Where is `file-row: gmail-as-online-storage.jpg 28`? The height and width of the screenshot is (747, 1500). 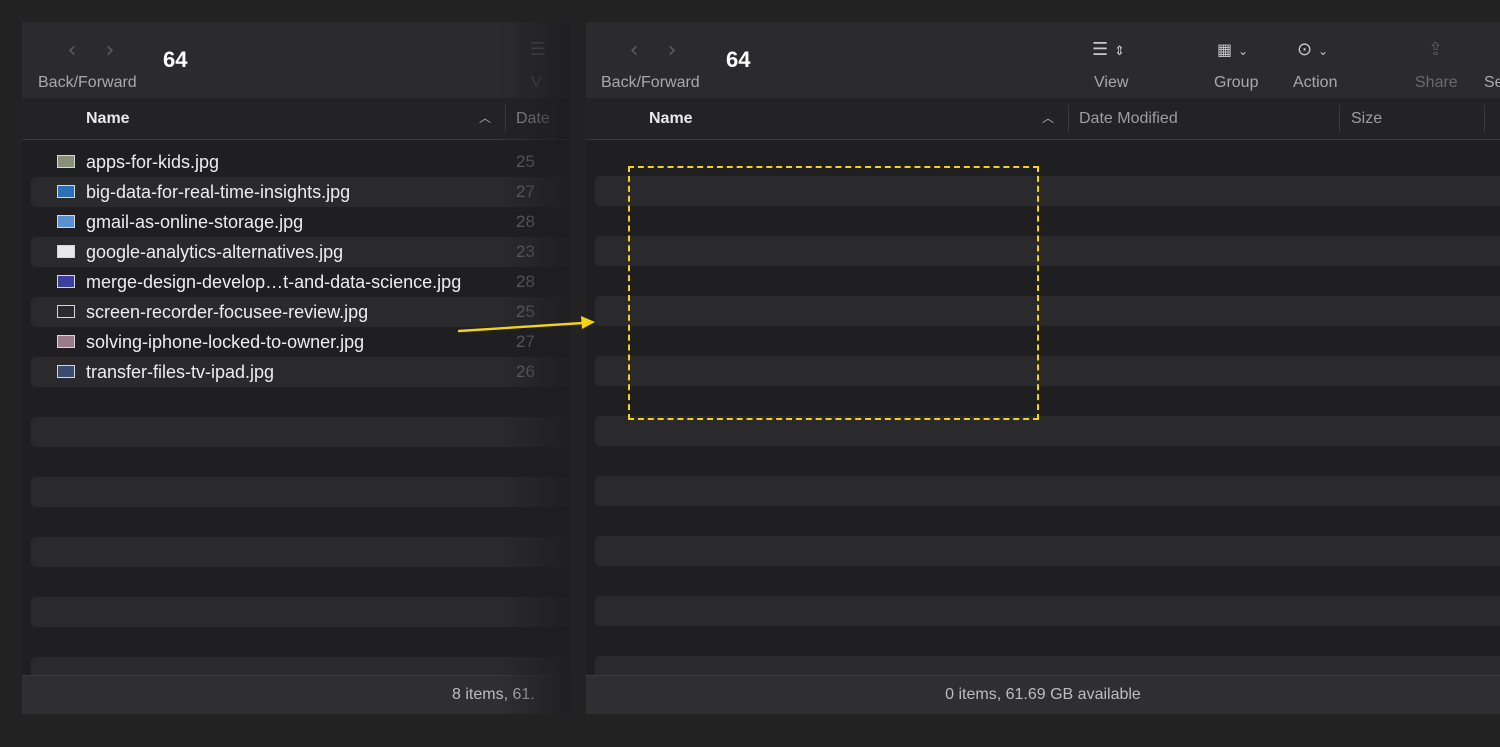
file-row: gmail-as-online-storage.jpg 28 is located at coordinates (296, 222).